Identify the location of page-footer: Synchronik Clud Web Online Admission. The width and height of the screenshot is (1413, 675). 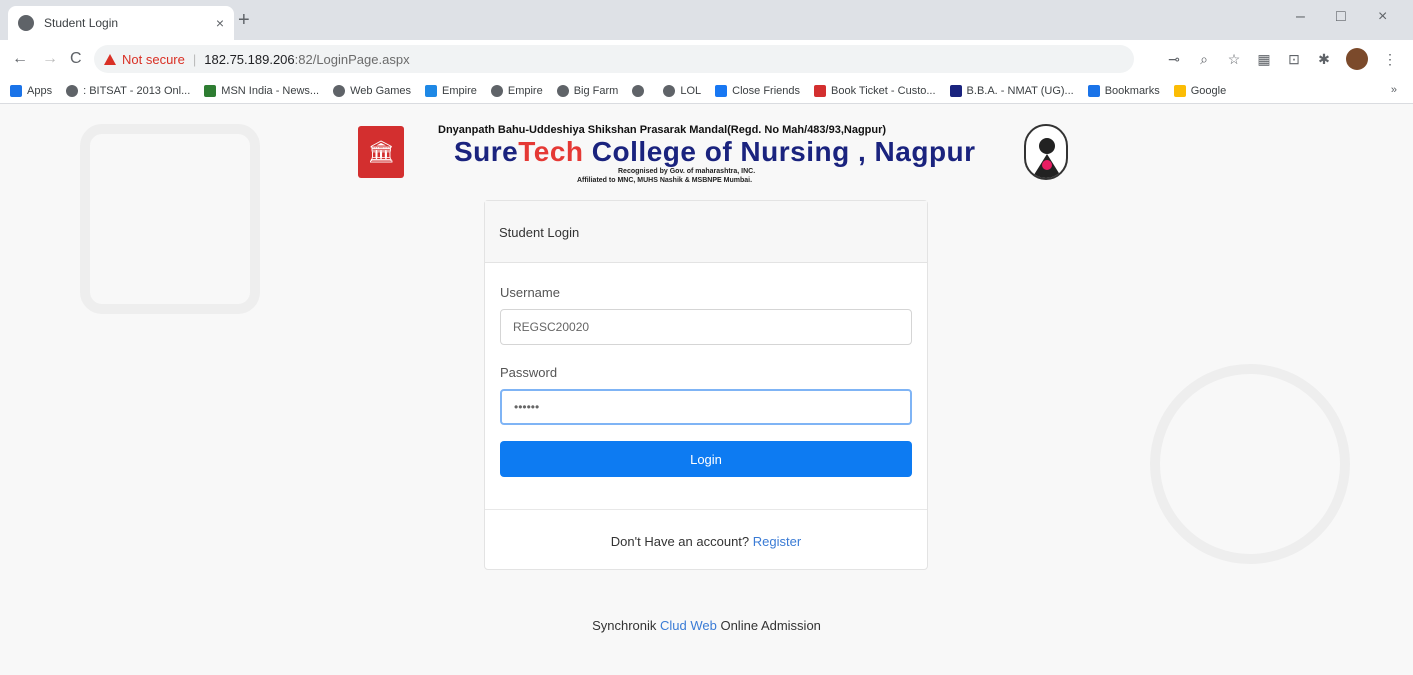
(706, 625).